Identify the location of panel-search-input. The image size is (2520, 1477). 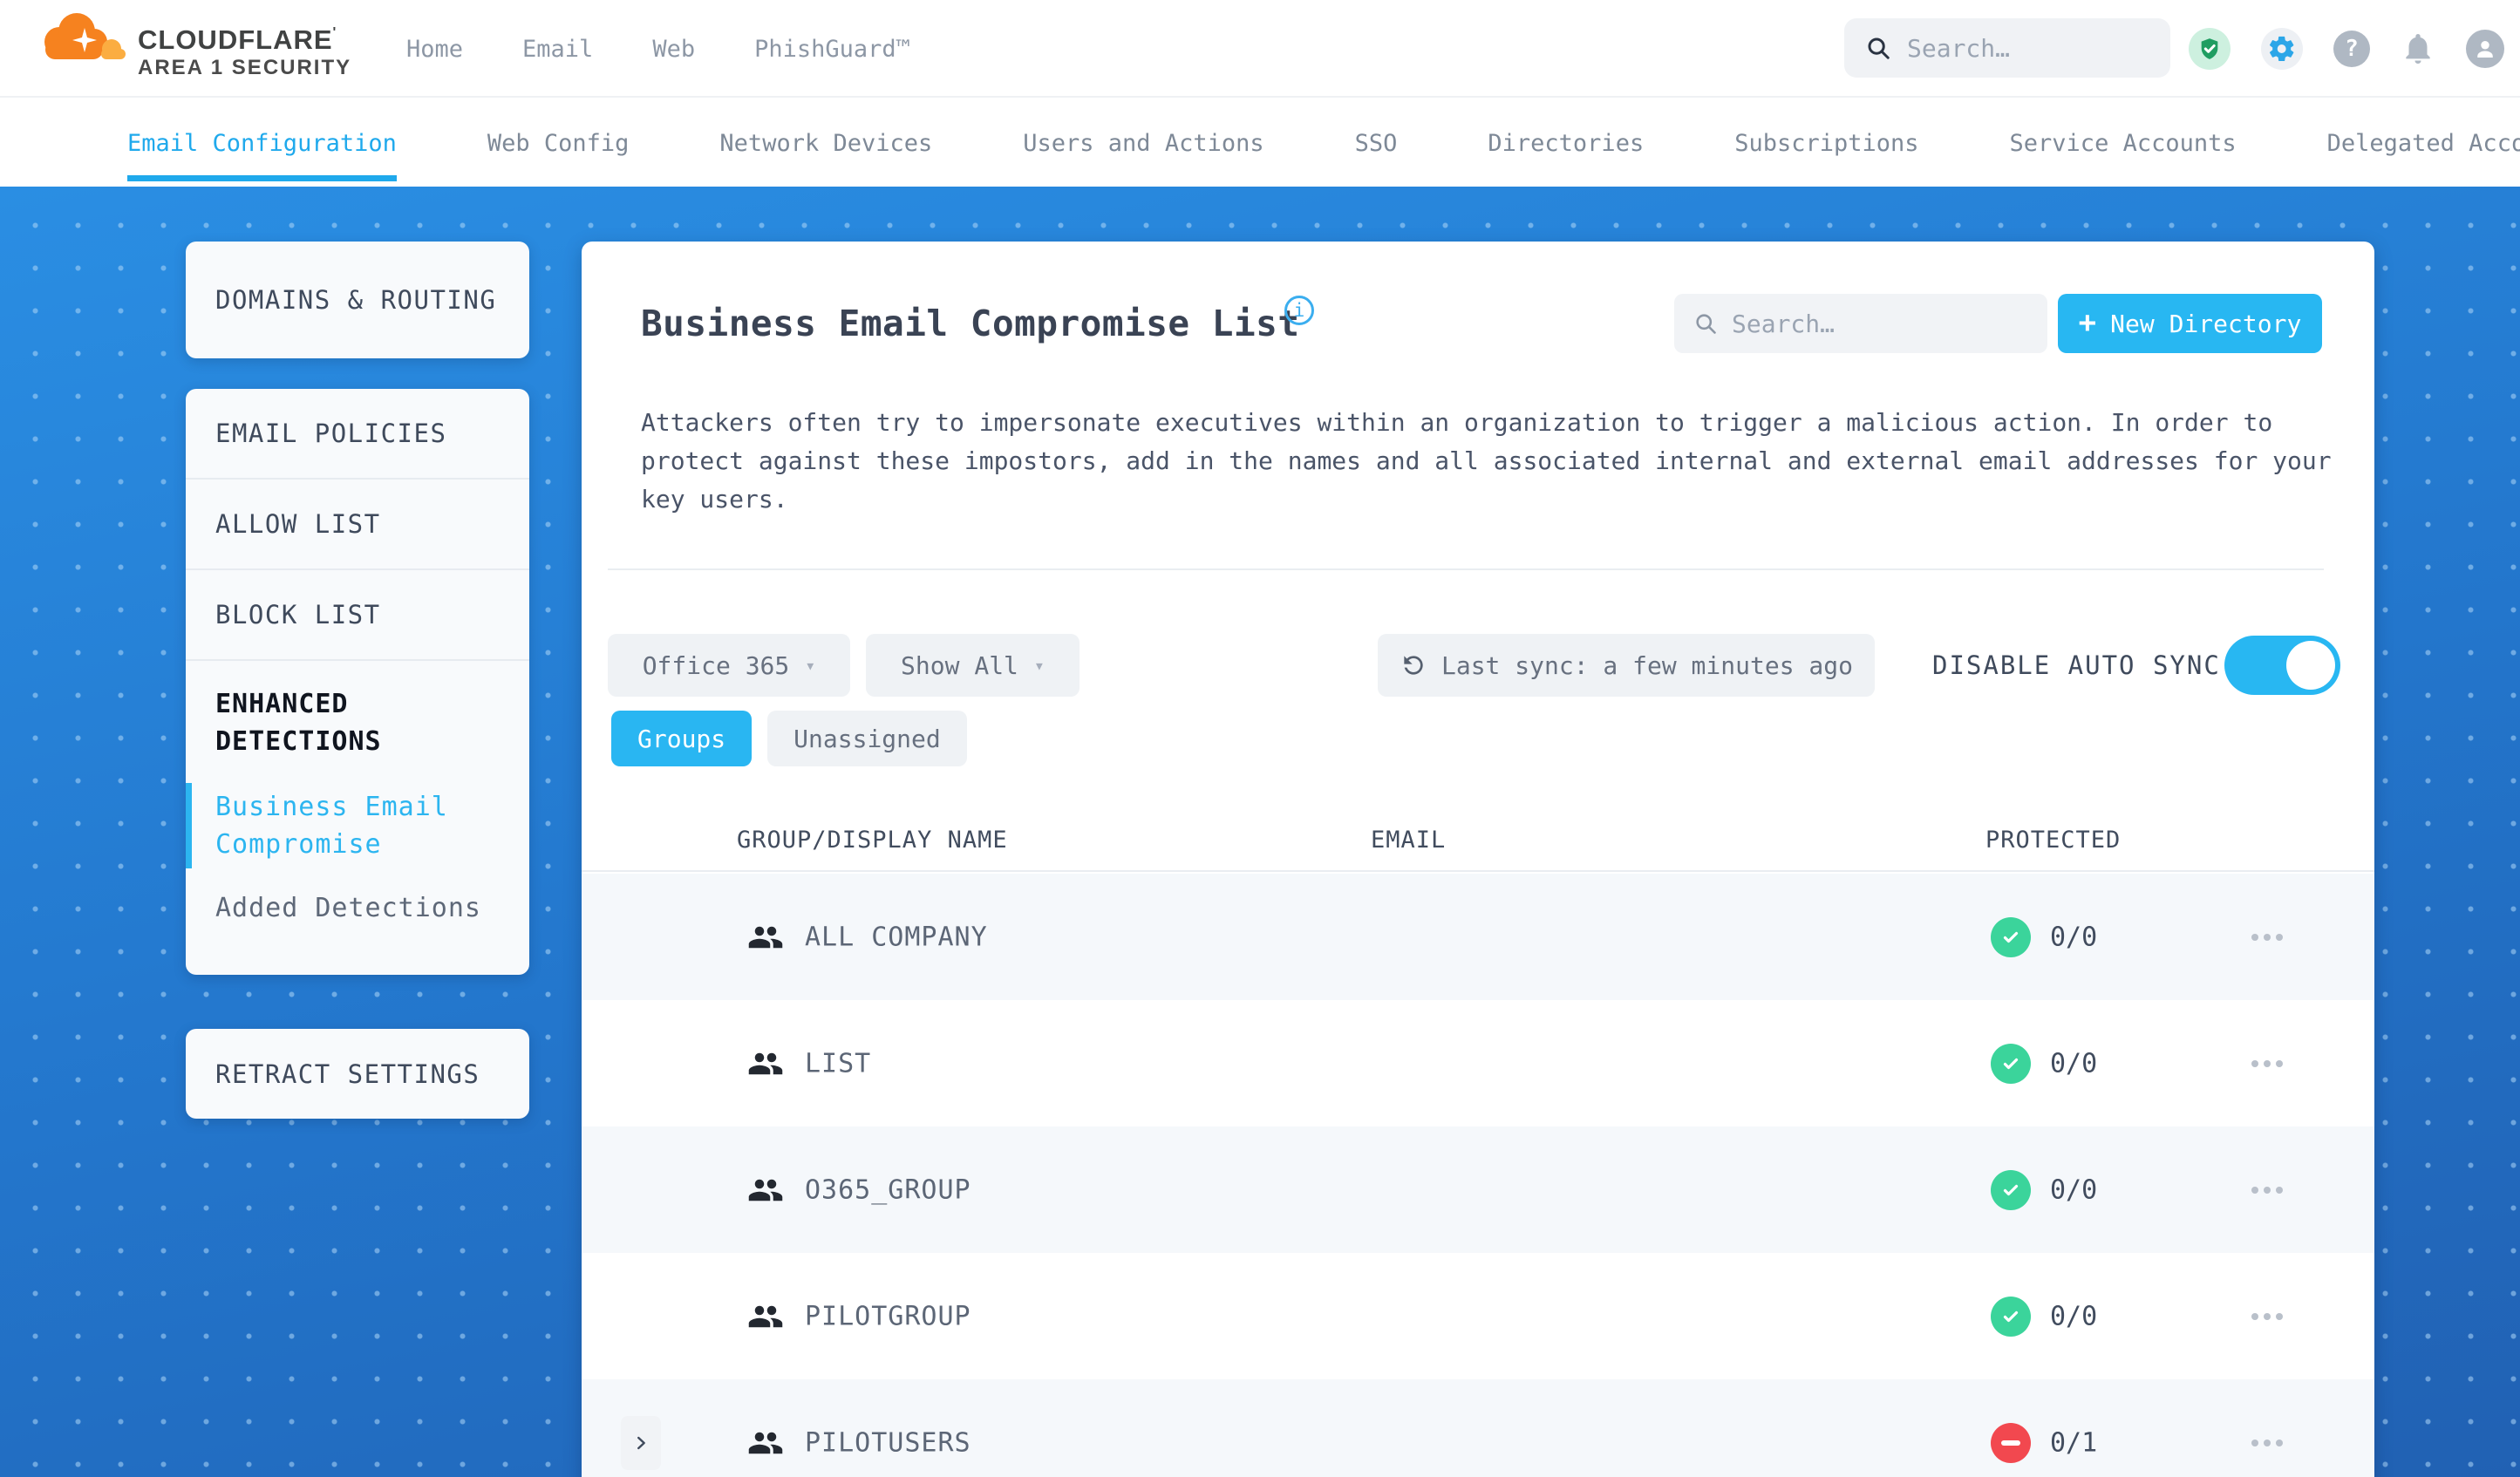
(1862, 324).